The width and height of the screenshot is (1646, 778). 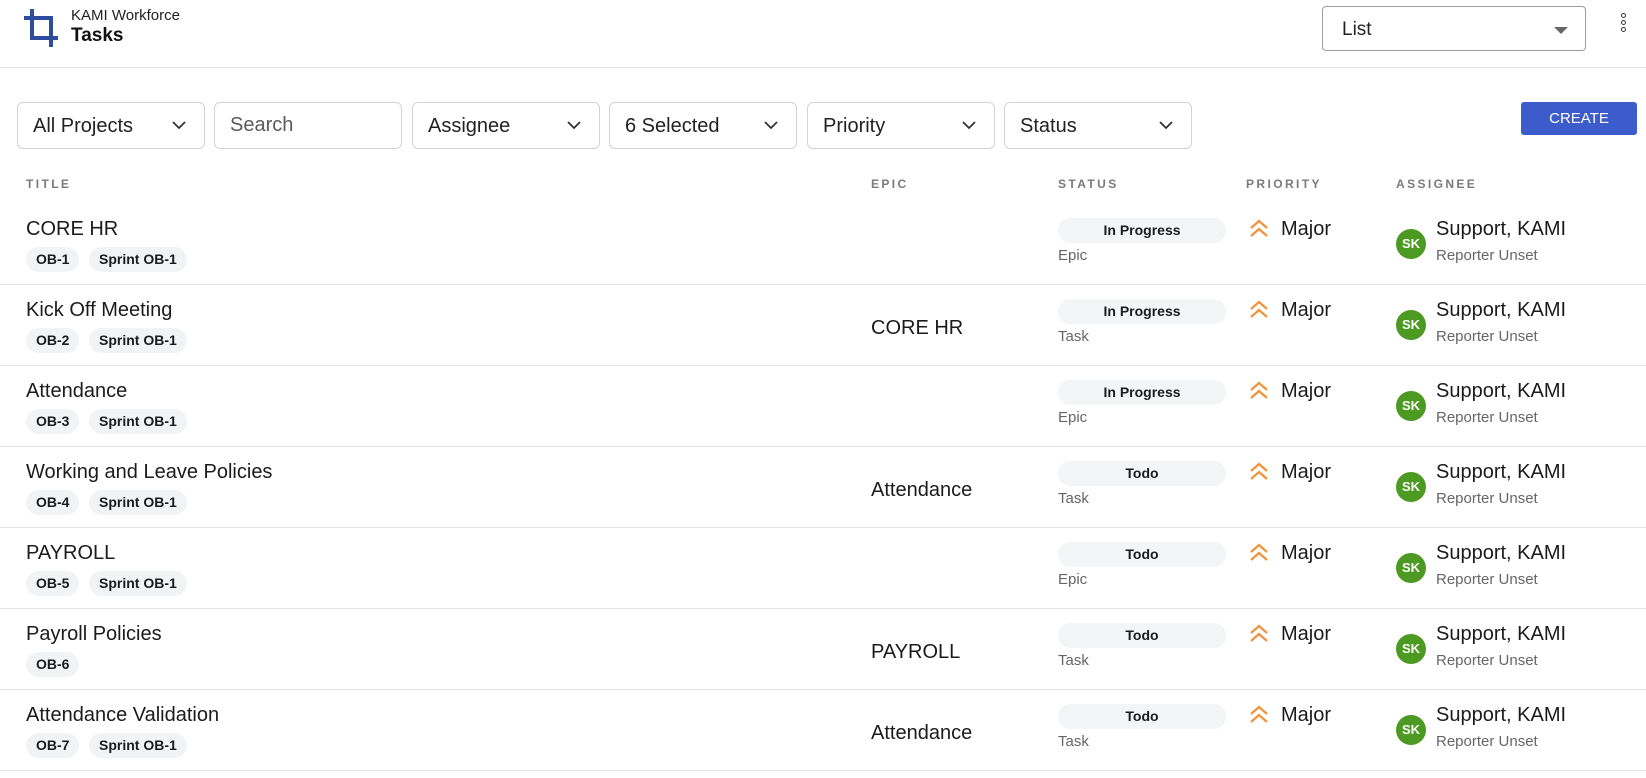 I want to click on type-filter: 6 Selected, so click(x=703, y=125).